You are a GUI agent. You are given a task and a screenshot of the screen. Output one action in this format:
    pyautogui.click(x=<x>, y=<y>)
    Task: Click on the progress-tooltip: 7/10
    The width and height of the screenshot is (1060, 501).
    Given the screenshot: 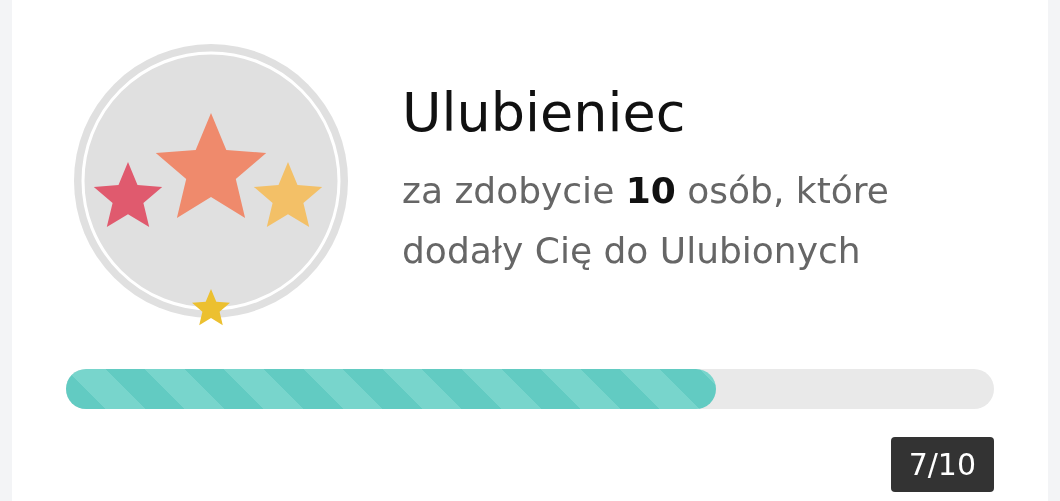 What is the action you would take?
    pyautogui.click(x=942, y=464)
    